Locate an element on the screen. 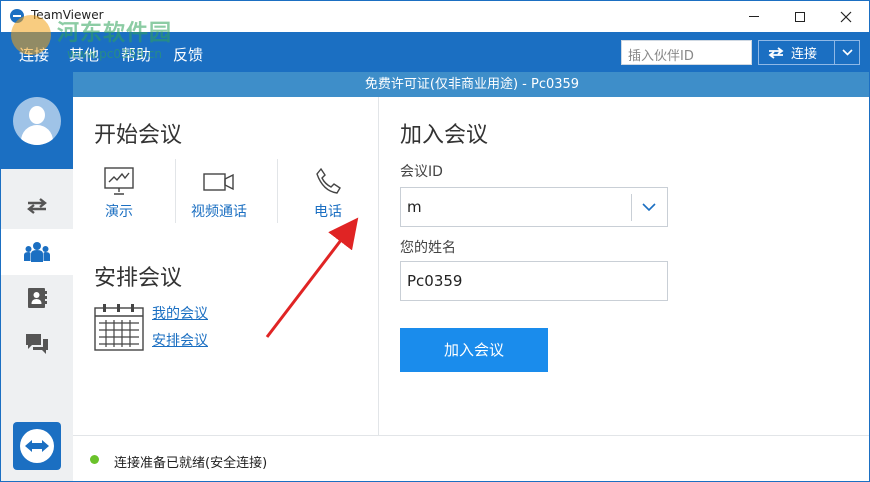  presentation-label: 演示 is located at coordinates (119, 212).